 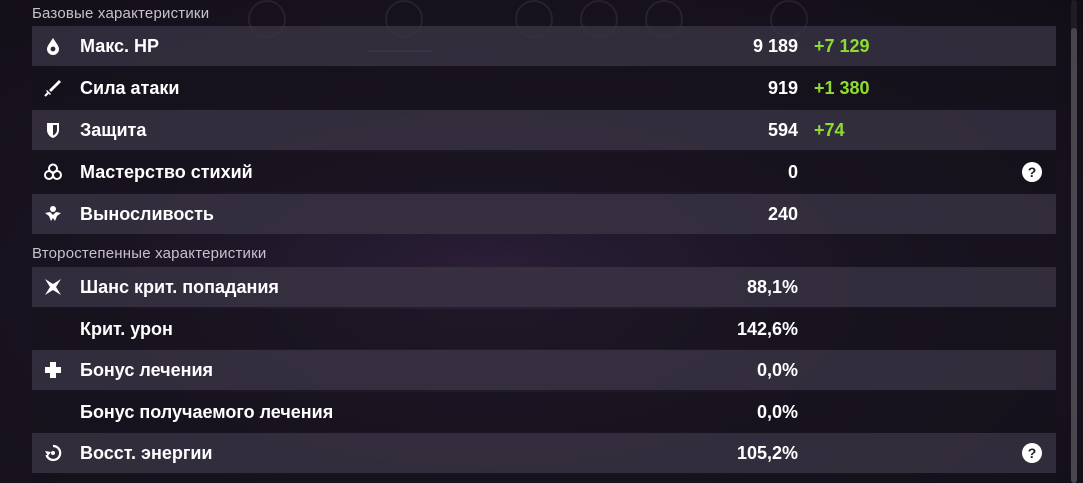 I want to click on stat-row-elemental-mastery: Мастерство стихий 0 ?, so click(x=544, y=172).